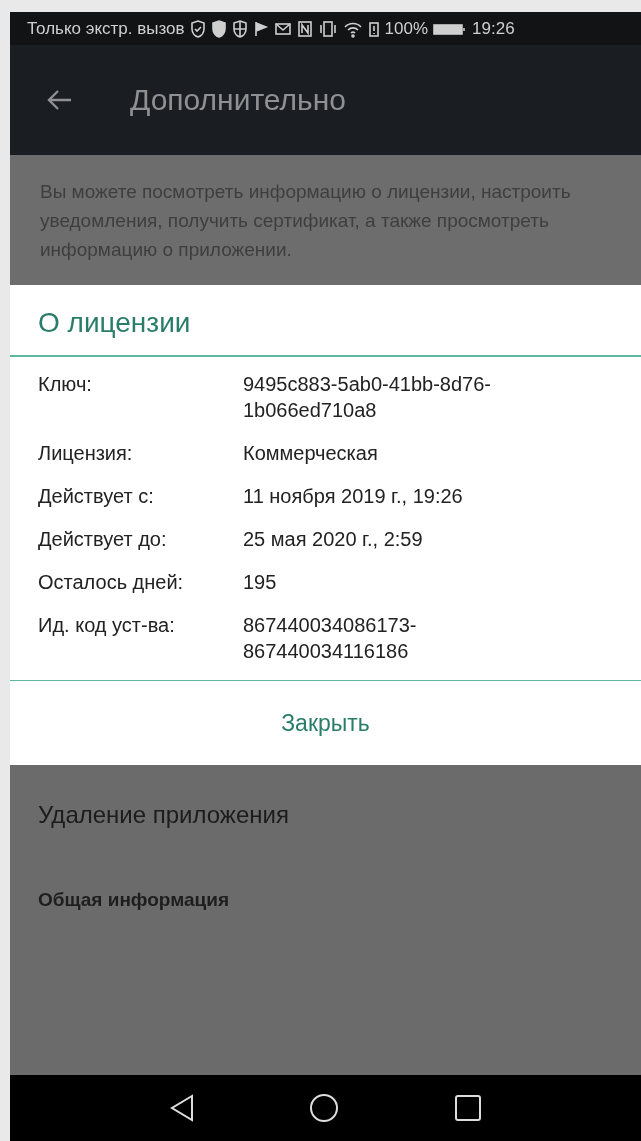 The image size is (641, 1141). Describe the element at coordinates (238, 100) in the screenshot. I see `screen-title: Дополнительно` at that location.